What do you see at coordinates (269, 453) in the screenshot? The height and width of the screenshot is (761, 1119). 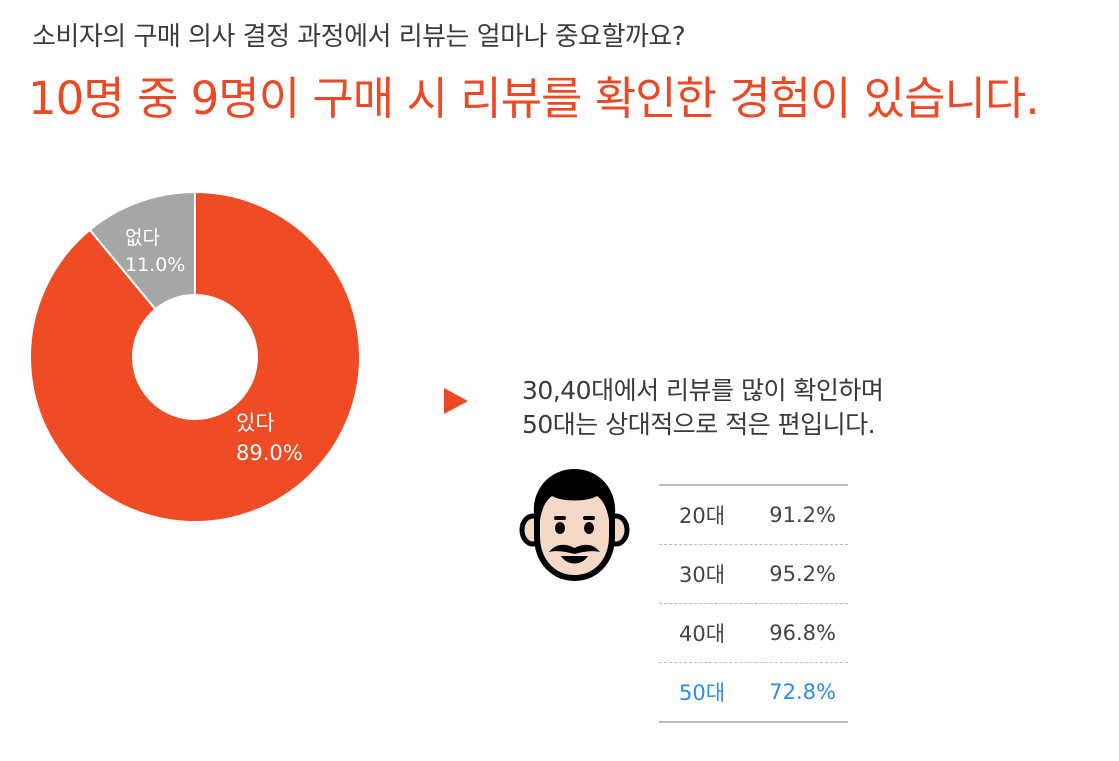 I see `slice-value-label: 89.0%` at bounding box center [269, 453].